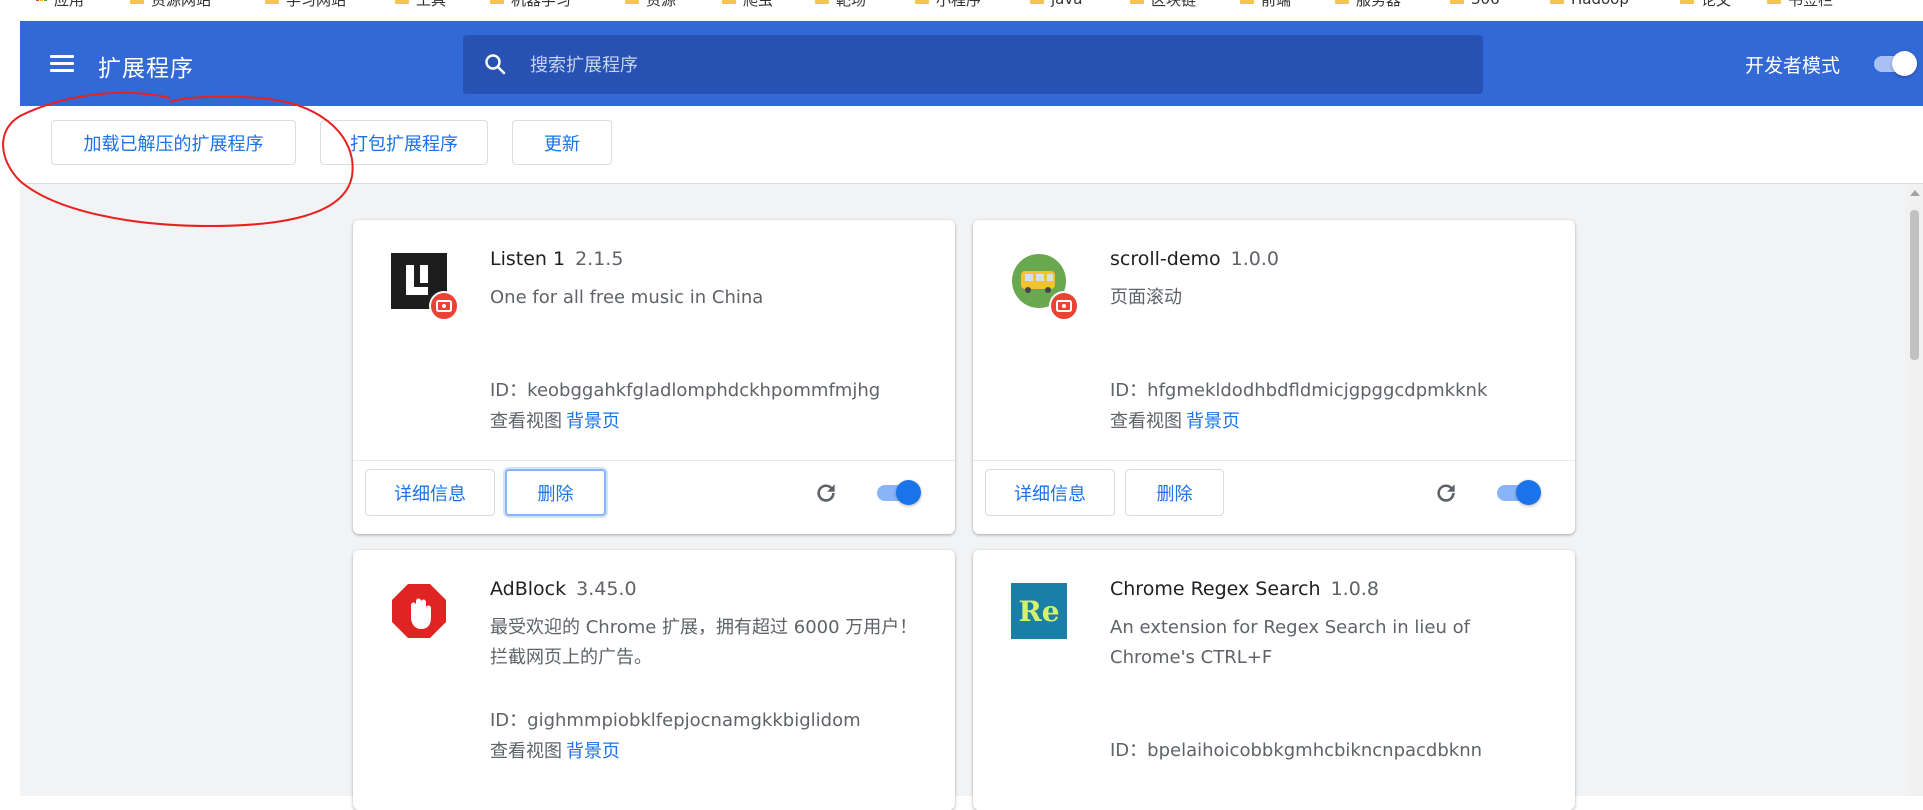 The image size is (1923, 810). Describe the element at coordinates (173, 142) in the screenshot. I see `load-unpacked-button: 加载已解压的扩展程序` at that location.